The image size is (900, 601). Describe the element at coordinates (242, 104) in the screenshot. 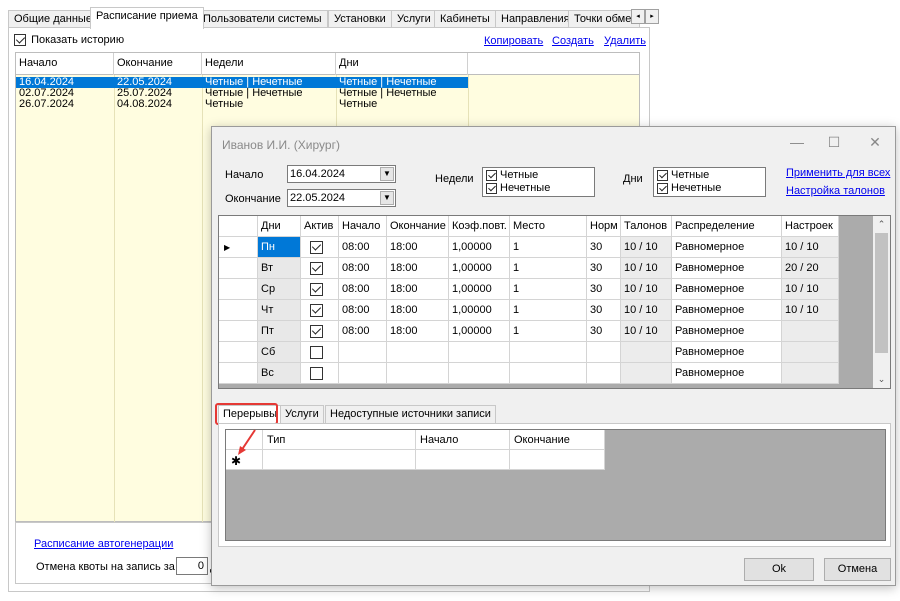

I see `history-row: 26.07.2024 04.08.2024 Четные Четные` at that location.